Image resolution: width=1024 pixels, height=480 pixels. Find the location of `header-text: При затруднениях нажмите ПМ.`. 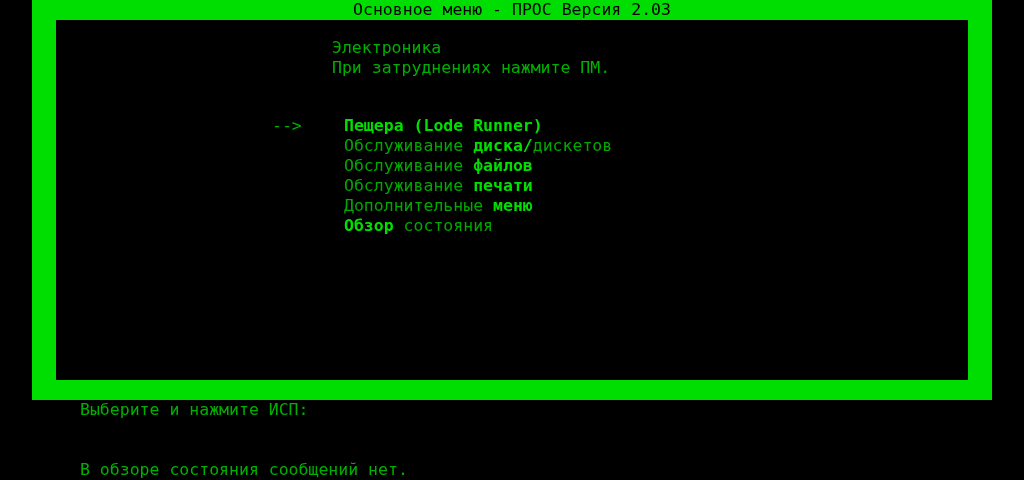

header-text: При затруднениях нажмите ПМ. is located at coordinates (472, 68).